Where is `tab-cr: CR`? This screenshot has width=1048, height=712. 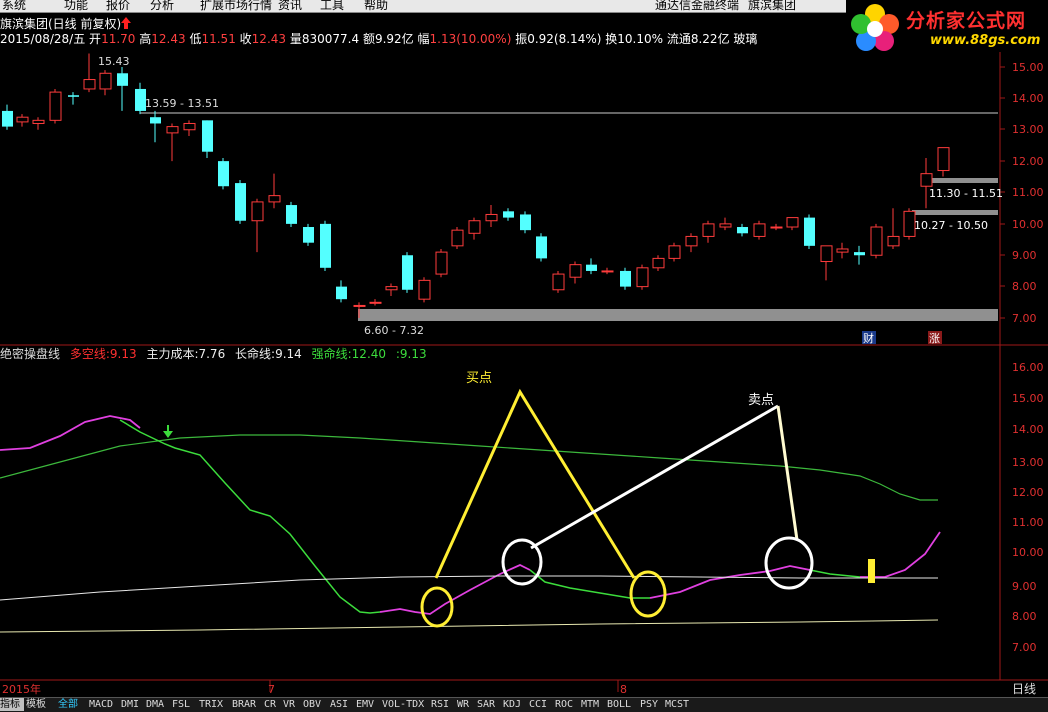
tab-cr: CR is located at coordinates (270, 704).